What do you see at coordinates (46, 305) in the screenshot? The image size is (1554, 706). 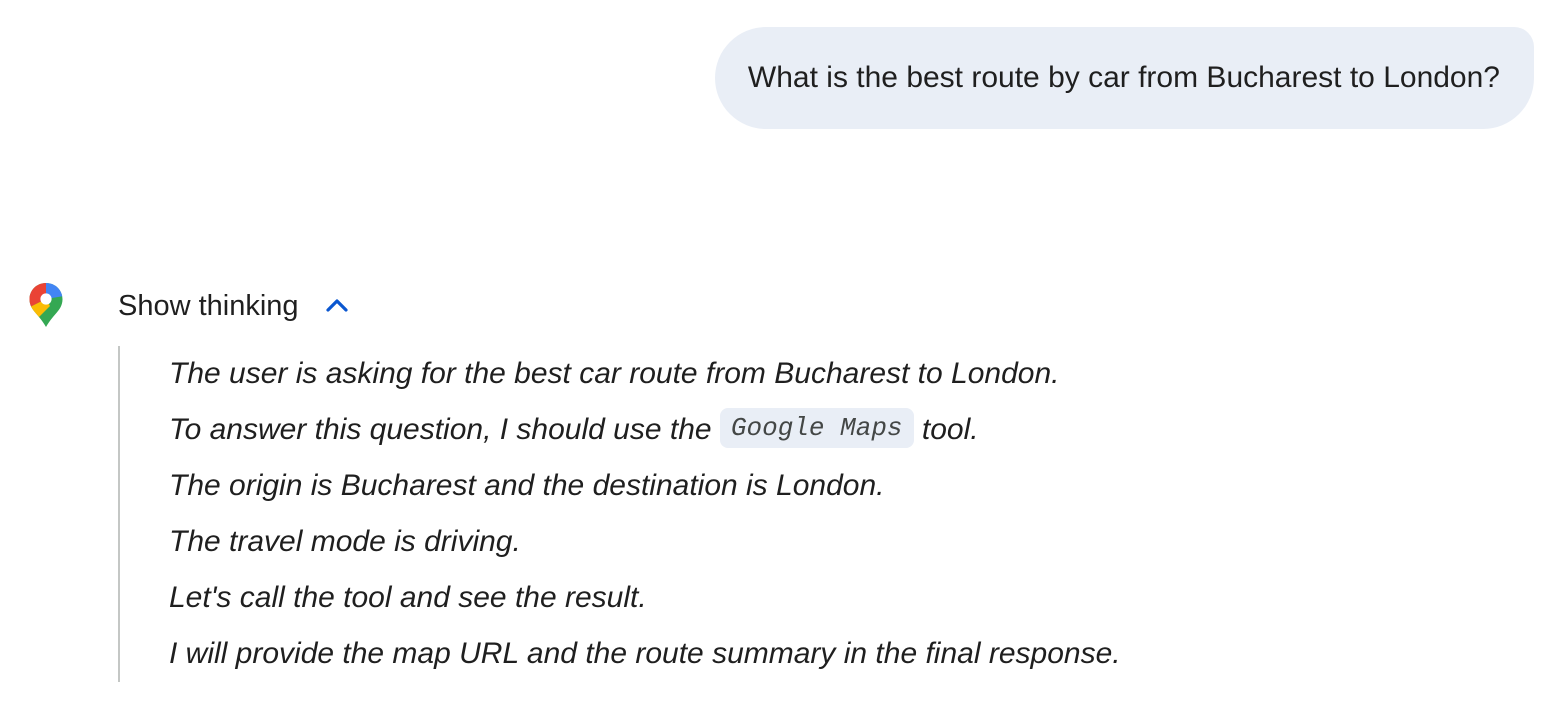 I see `google-maps-pin-icon` at bounding box center [46, 305].